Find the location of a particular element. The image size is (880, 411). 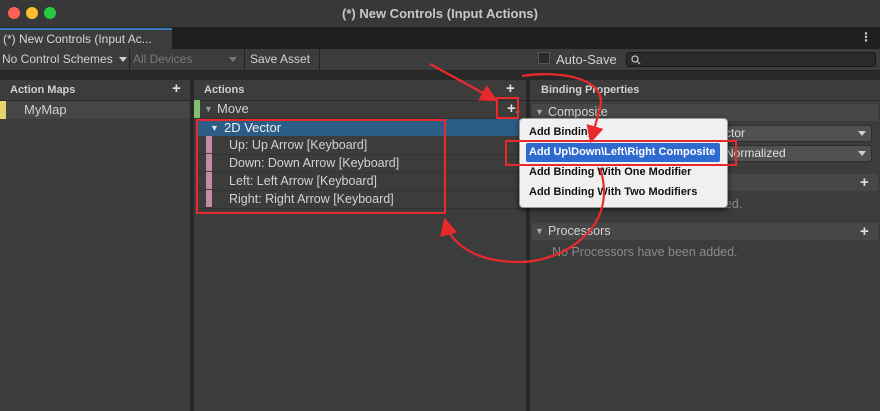

annotation-arrow-to-bindings is located at coordinates (523, 215).